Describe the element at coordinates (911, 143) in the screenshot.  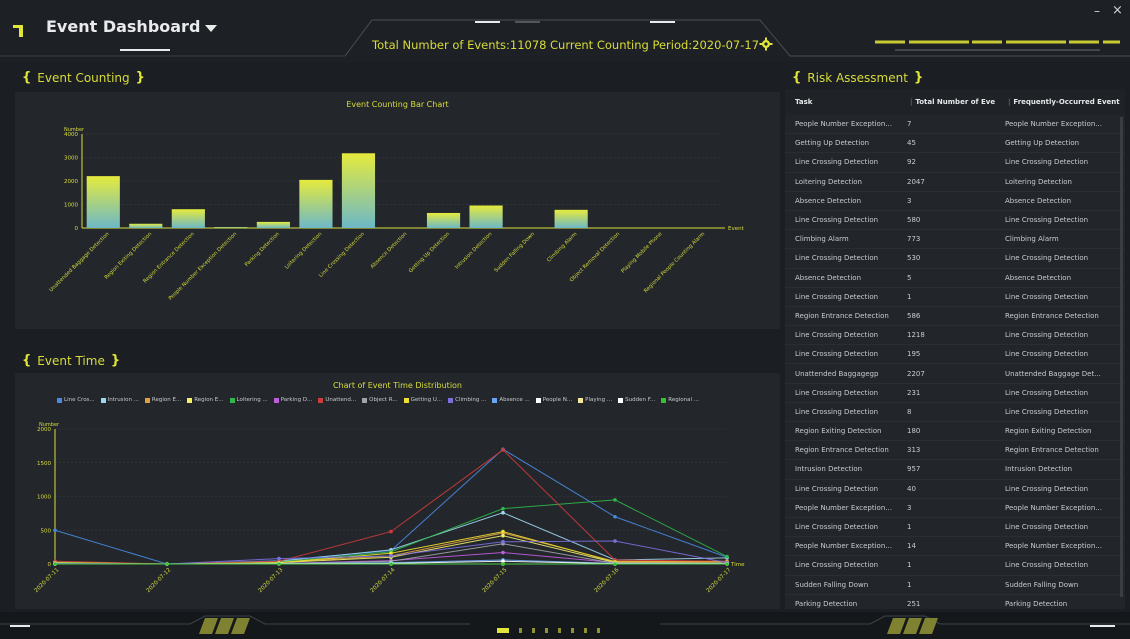
I see `table-cell: 45` at that location.